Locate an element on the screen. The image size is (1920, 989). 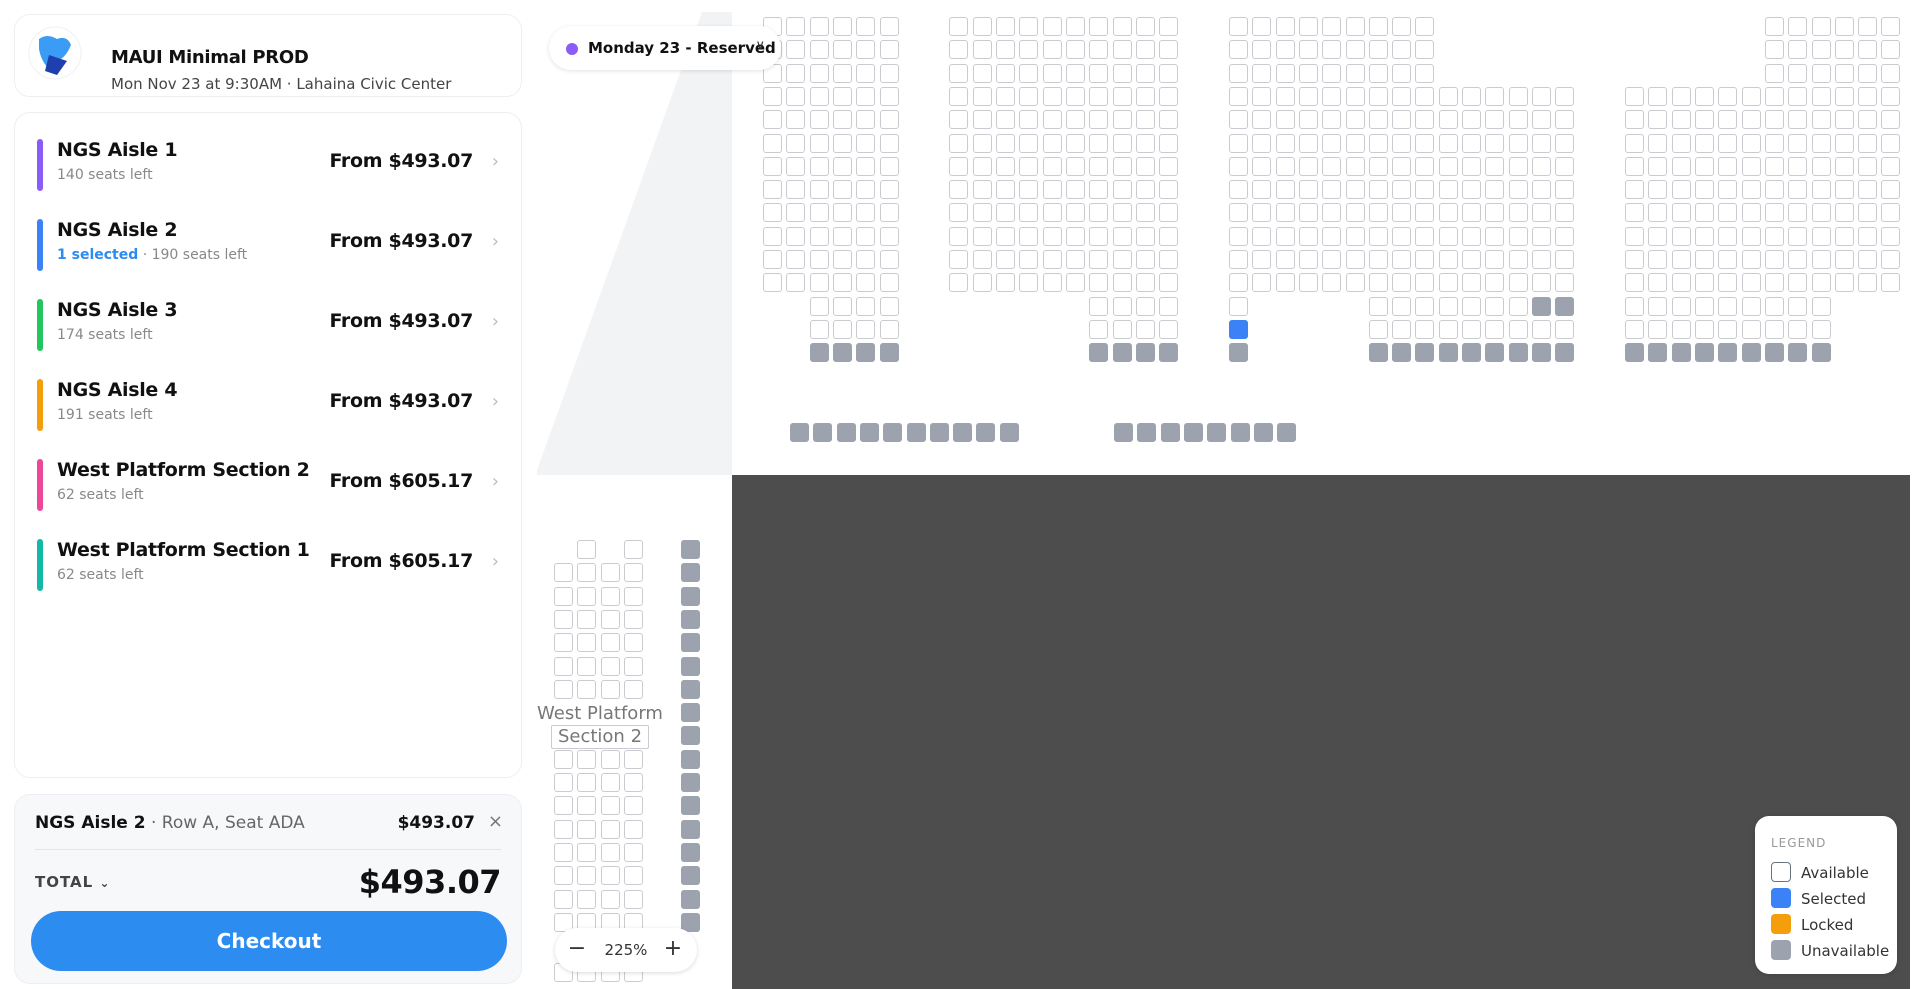
zoom-in-button: + is located at coordinates (673, 950).